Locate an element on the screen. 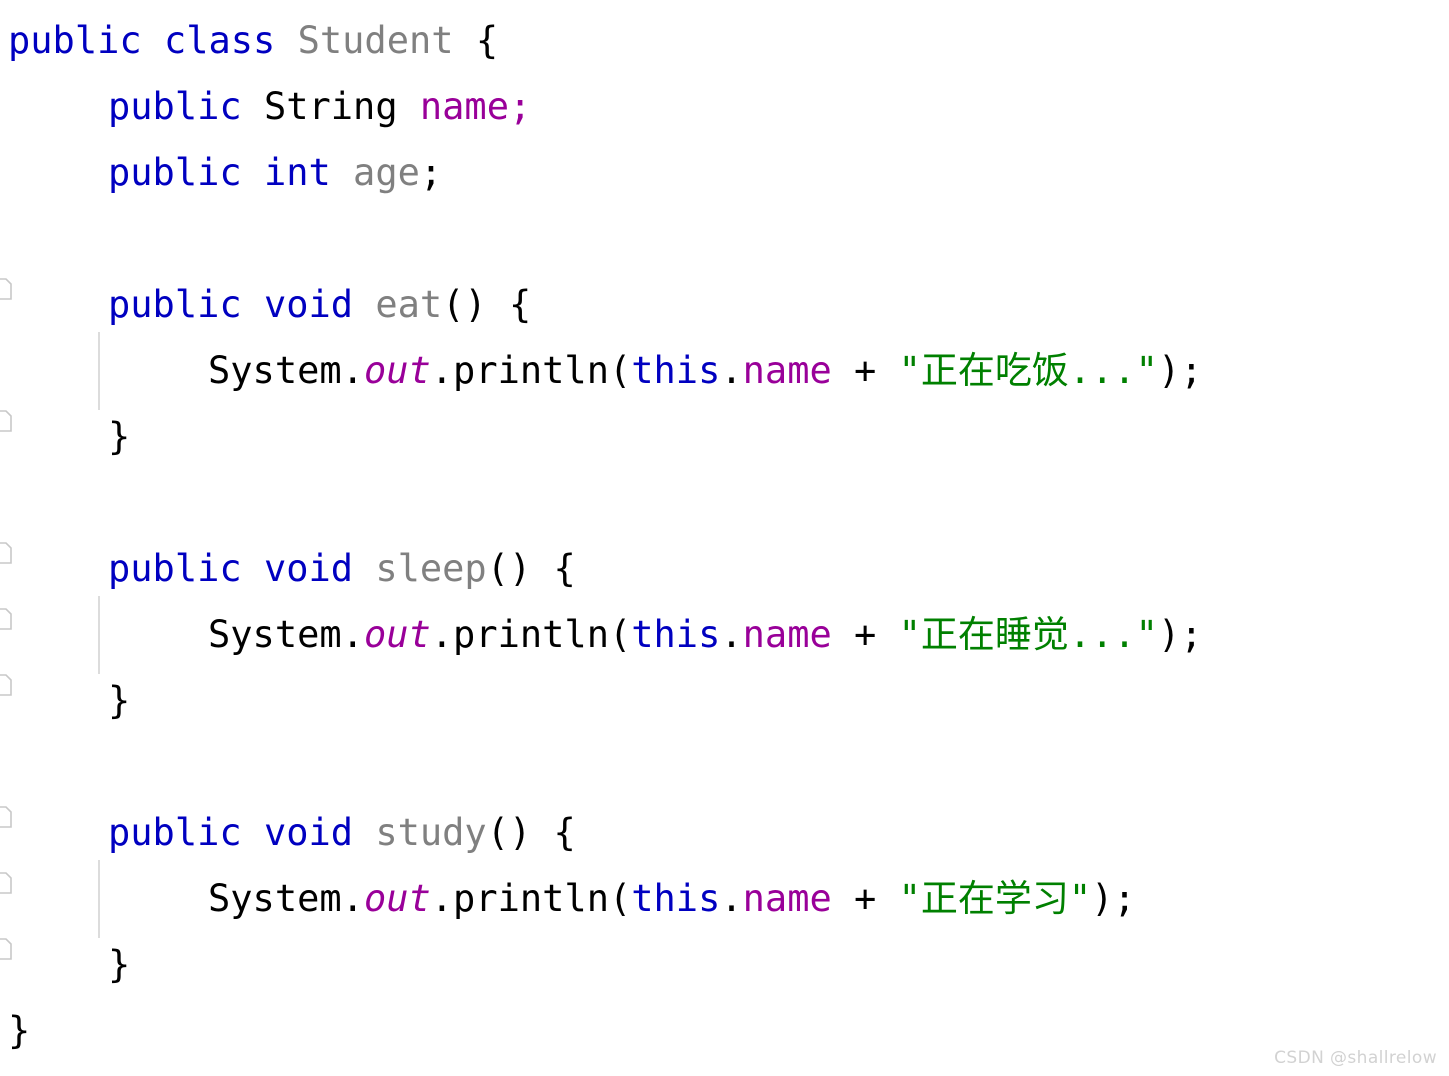  line-method-study-body: System.out.println(this.name + "正在学习"); is located at coordinates (672, 899).